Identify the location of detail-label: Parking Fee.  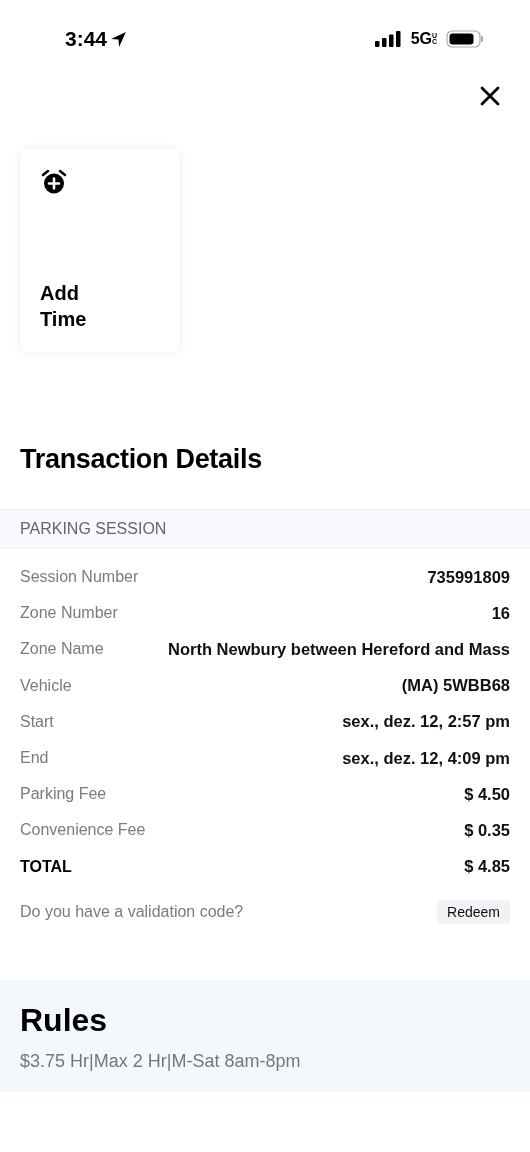
(63, 794).